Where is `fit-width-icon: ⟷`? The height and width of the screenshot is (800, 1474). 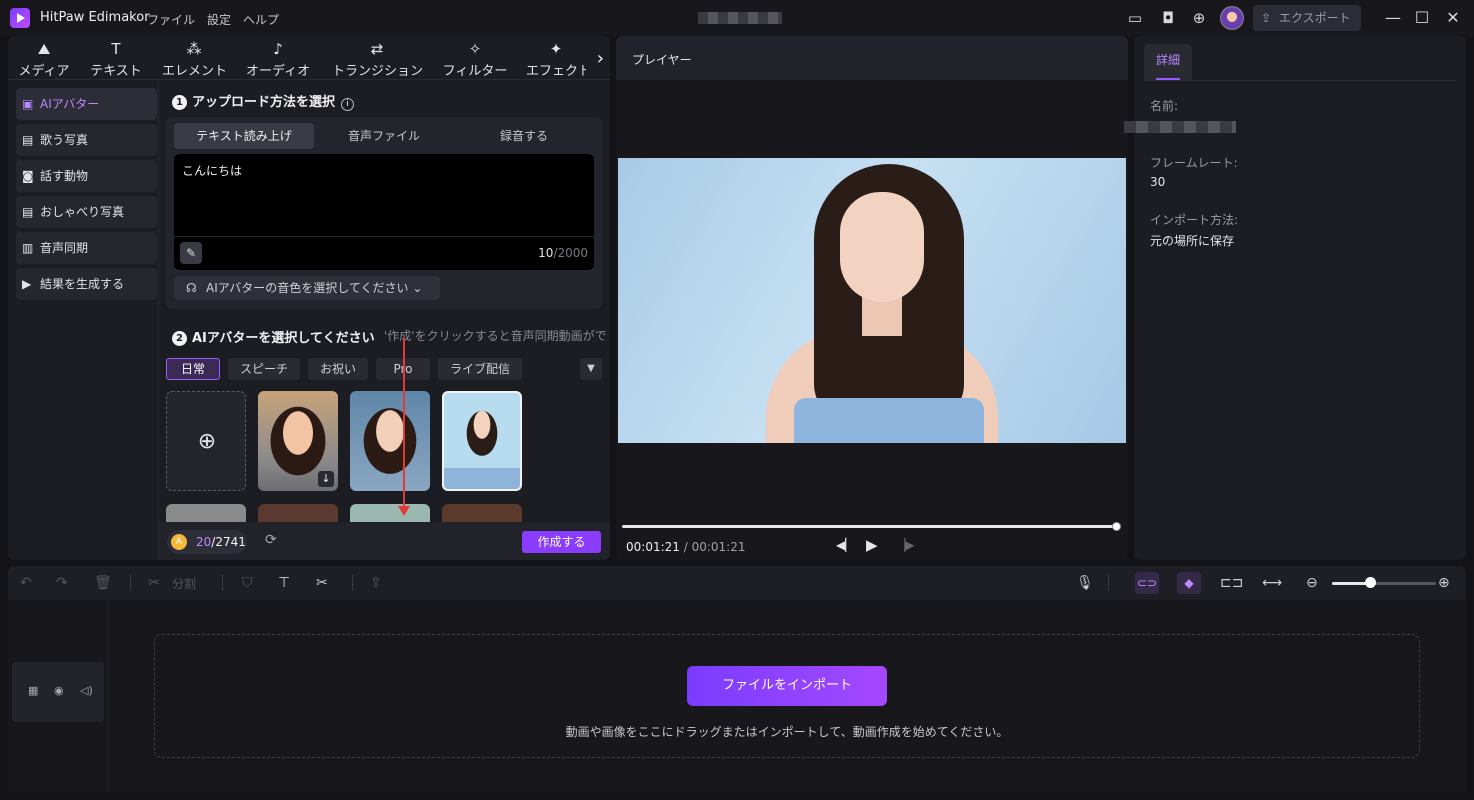 fit-width-icon: ⟷ is located at coordinates (1272, 583).